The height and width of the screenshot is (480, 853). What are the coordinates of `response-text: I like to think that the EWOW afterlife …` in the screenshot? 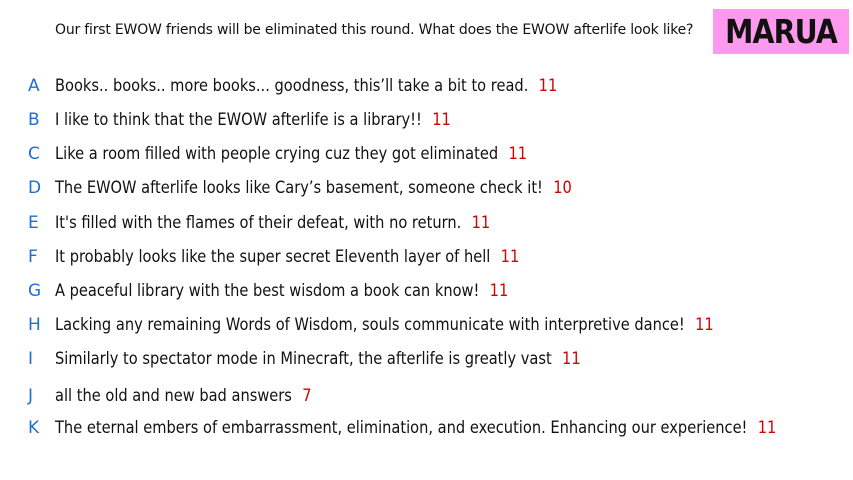 It's located at (238, 120).